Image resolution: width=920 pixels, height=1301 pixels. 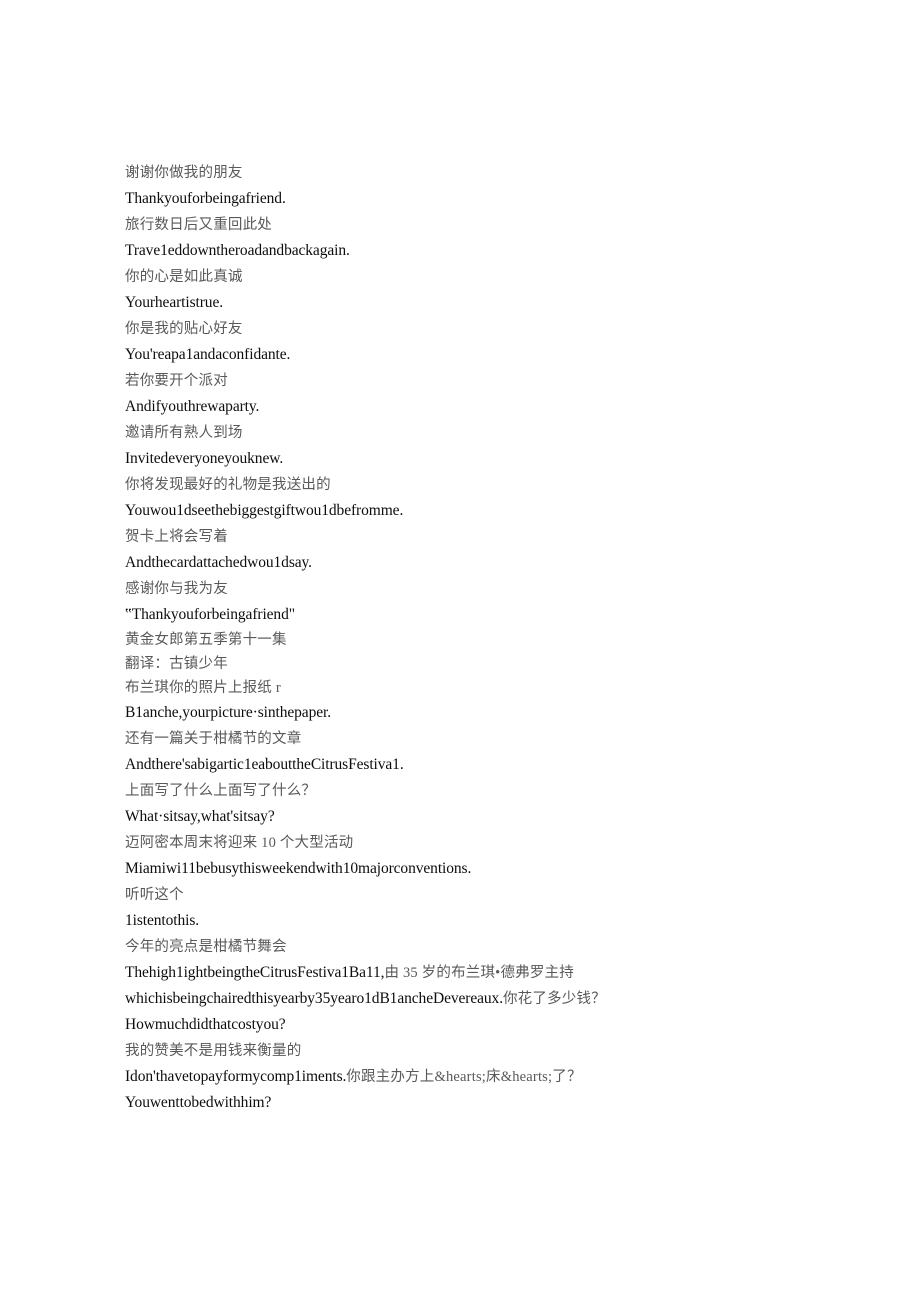 What do you see at coordinates (210, 614) in the screenshot?
I see `subtitle-line-english: ‟Thankyouforbeingafriend"` at bounding box center [210, 614].